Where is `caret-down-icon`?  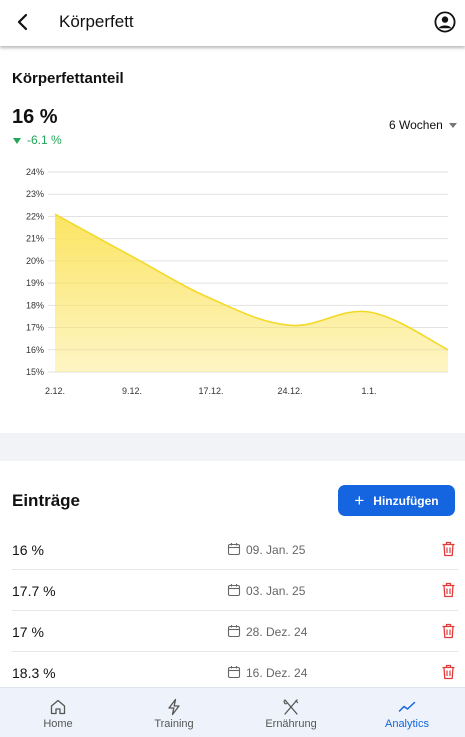 caret-down-icon is located at coordinates (452, 125).